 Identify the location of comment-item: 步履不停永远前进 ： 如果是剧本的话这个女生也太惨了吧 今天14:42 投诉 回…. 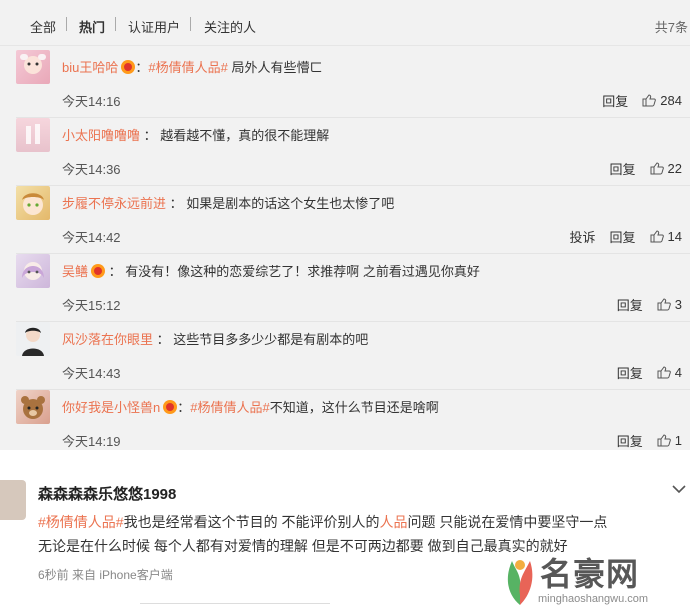
(345, 220).